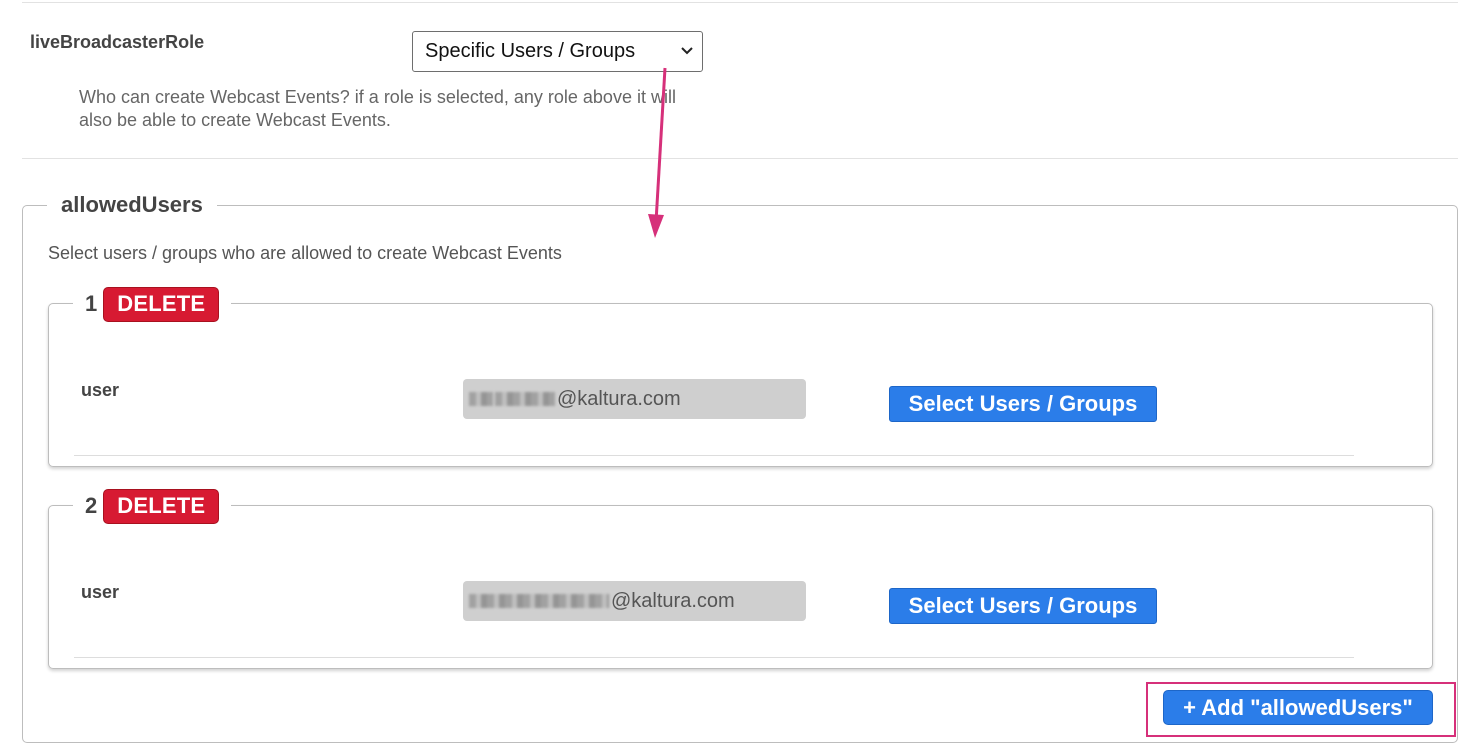 The height and width of the screenshot is (753, 1458). I want to click on item-1-index: 1, so click(91, 303).